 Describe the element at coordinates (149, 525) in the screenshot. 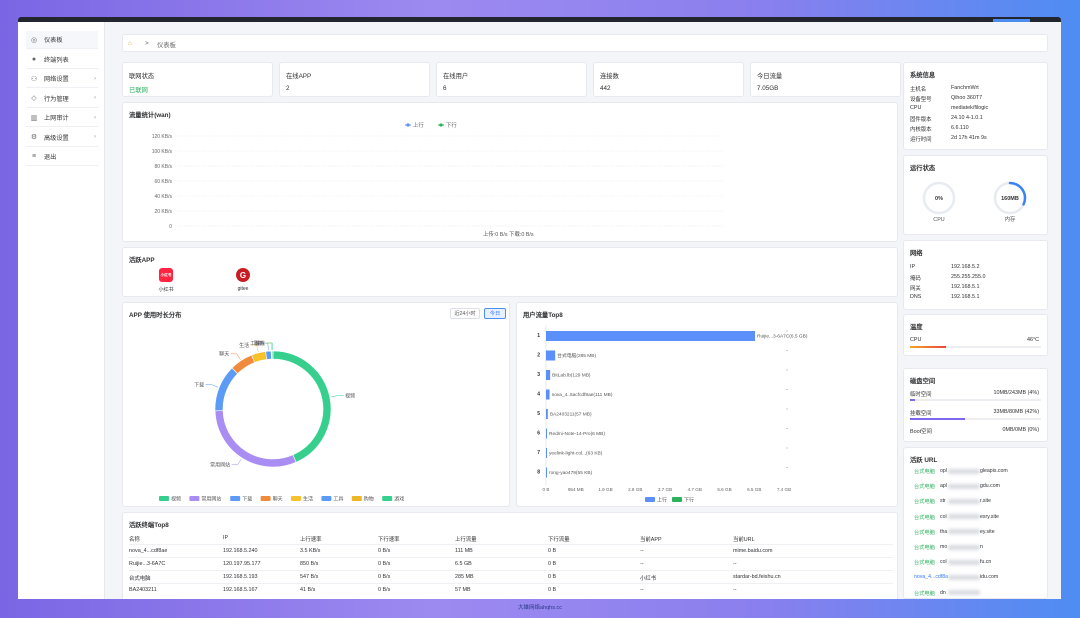

I see `terminals-title: 活跃终端Top8` at that location.